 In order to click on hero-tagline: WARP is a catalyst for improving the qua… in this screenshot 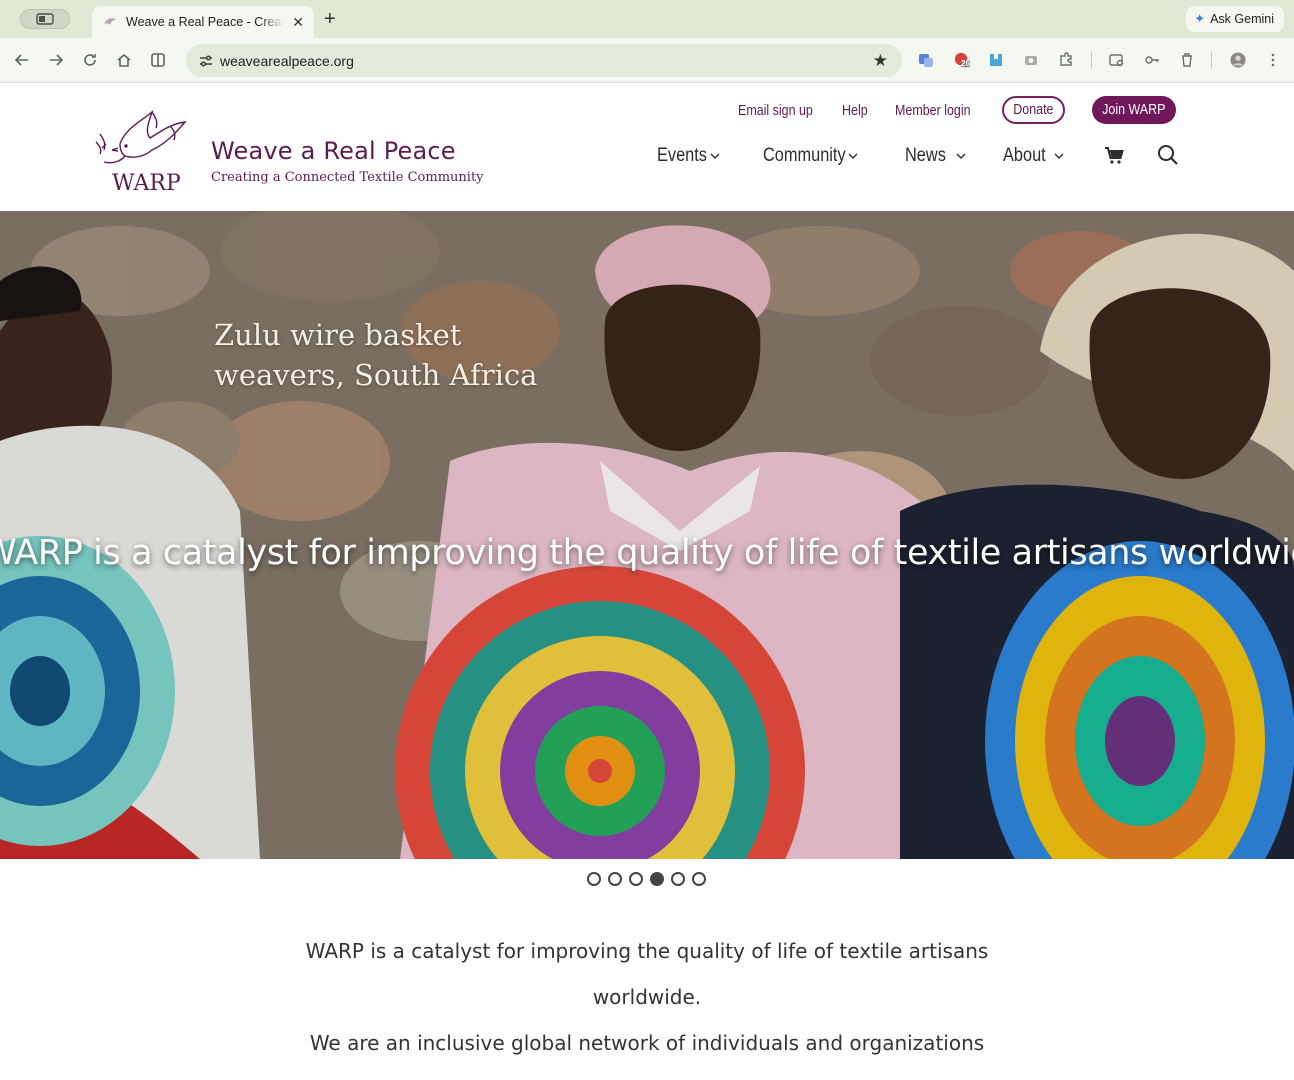, I will do `click(647, 553)`.